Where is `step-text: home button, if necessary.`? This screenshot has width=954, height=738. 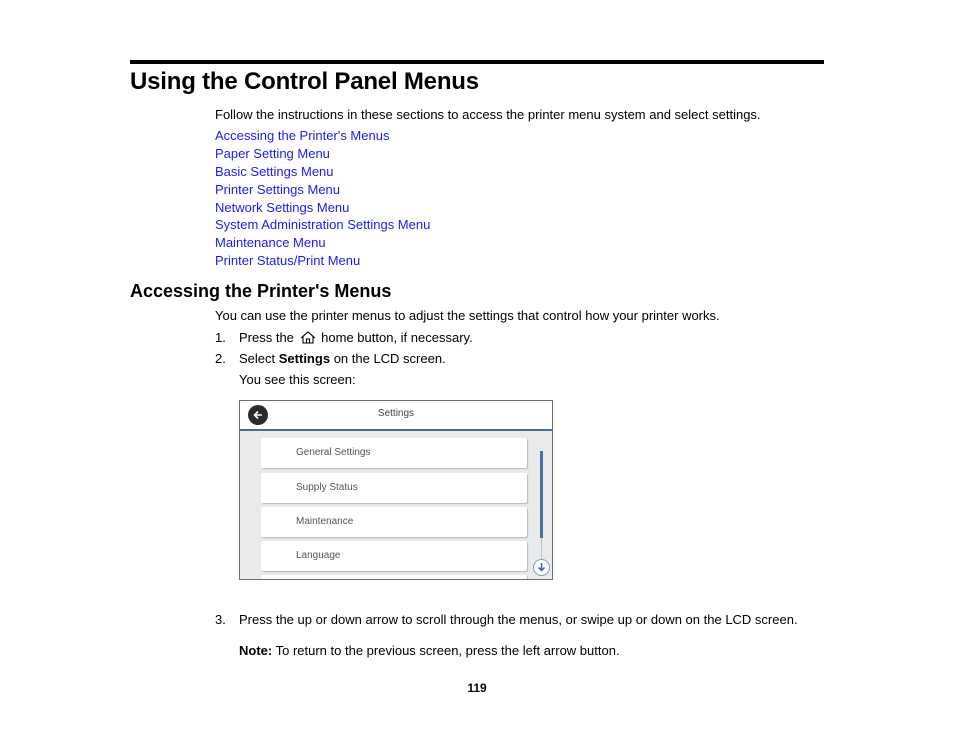
step-text: home button, if necessary. is located at coordinates (397, 337).